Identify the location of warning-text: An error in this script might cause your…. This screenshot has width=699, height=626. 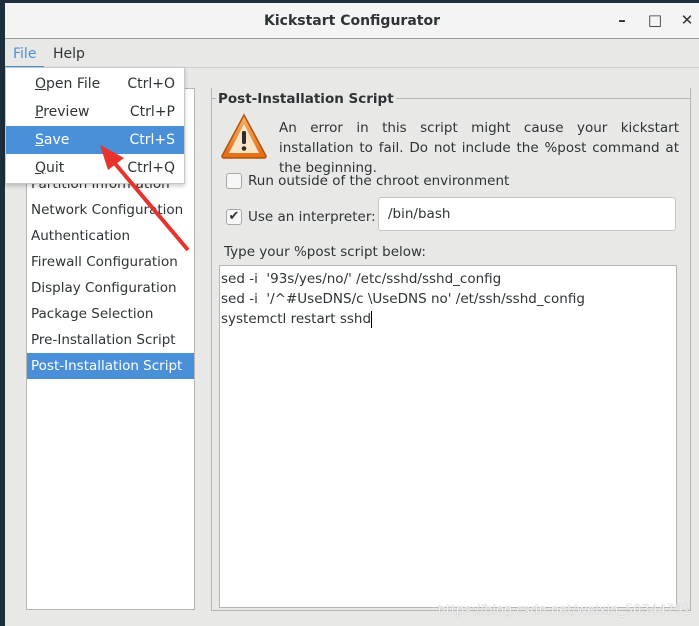
(479, 148).